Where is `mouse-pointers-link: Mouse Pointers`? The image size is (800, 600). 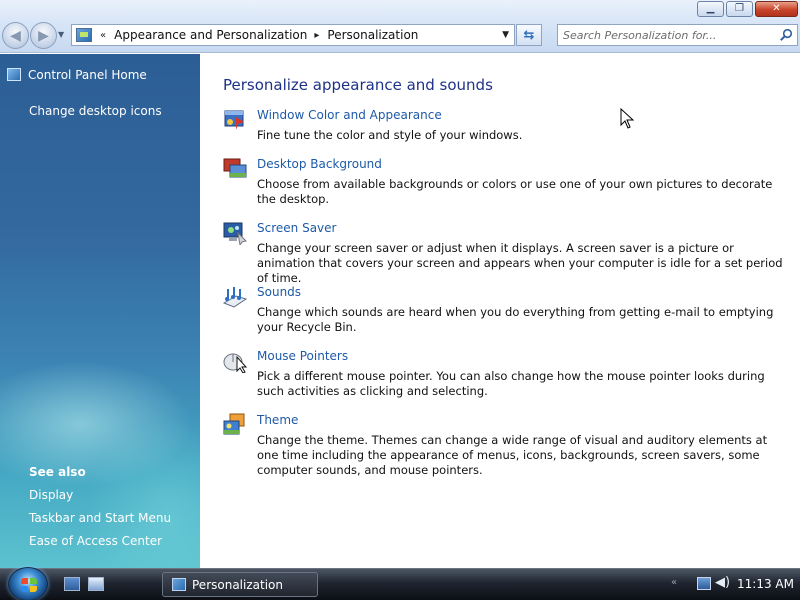
mouse-pointers-link: Mouse Pointers is located at coordinates (302, 356).